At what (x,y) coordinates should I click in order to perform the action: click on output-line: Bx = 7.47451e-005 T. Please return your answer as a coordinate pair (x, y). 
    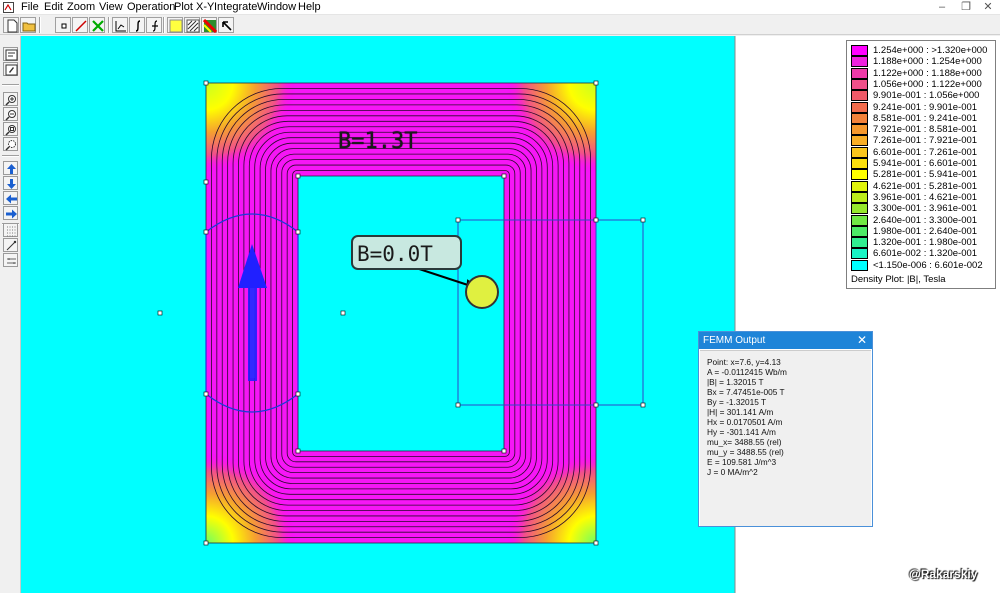
    Looking at the image, I should click on (746, 392).